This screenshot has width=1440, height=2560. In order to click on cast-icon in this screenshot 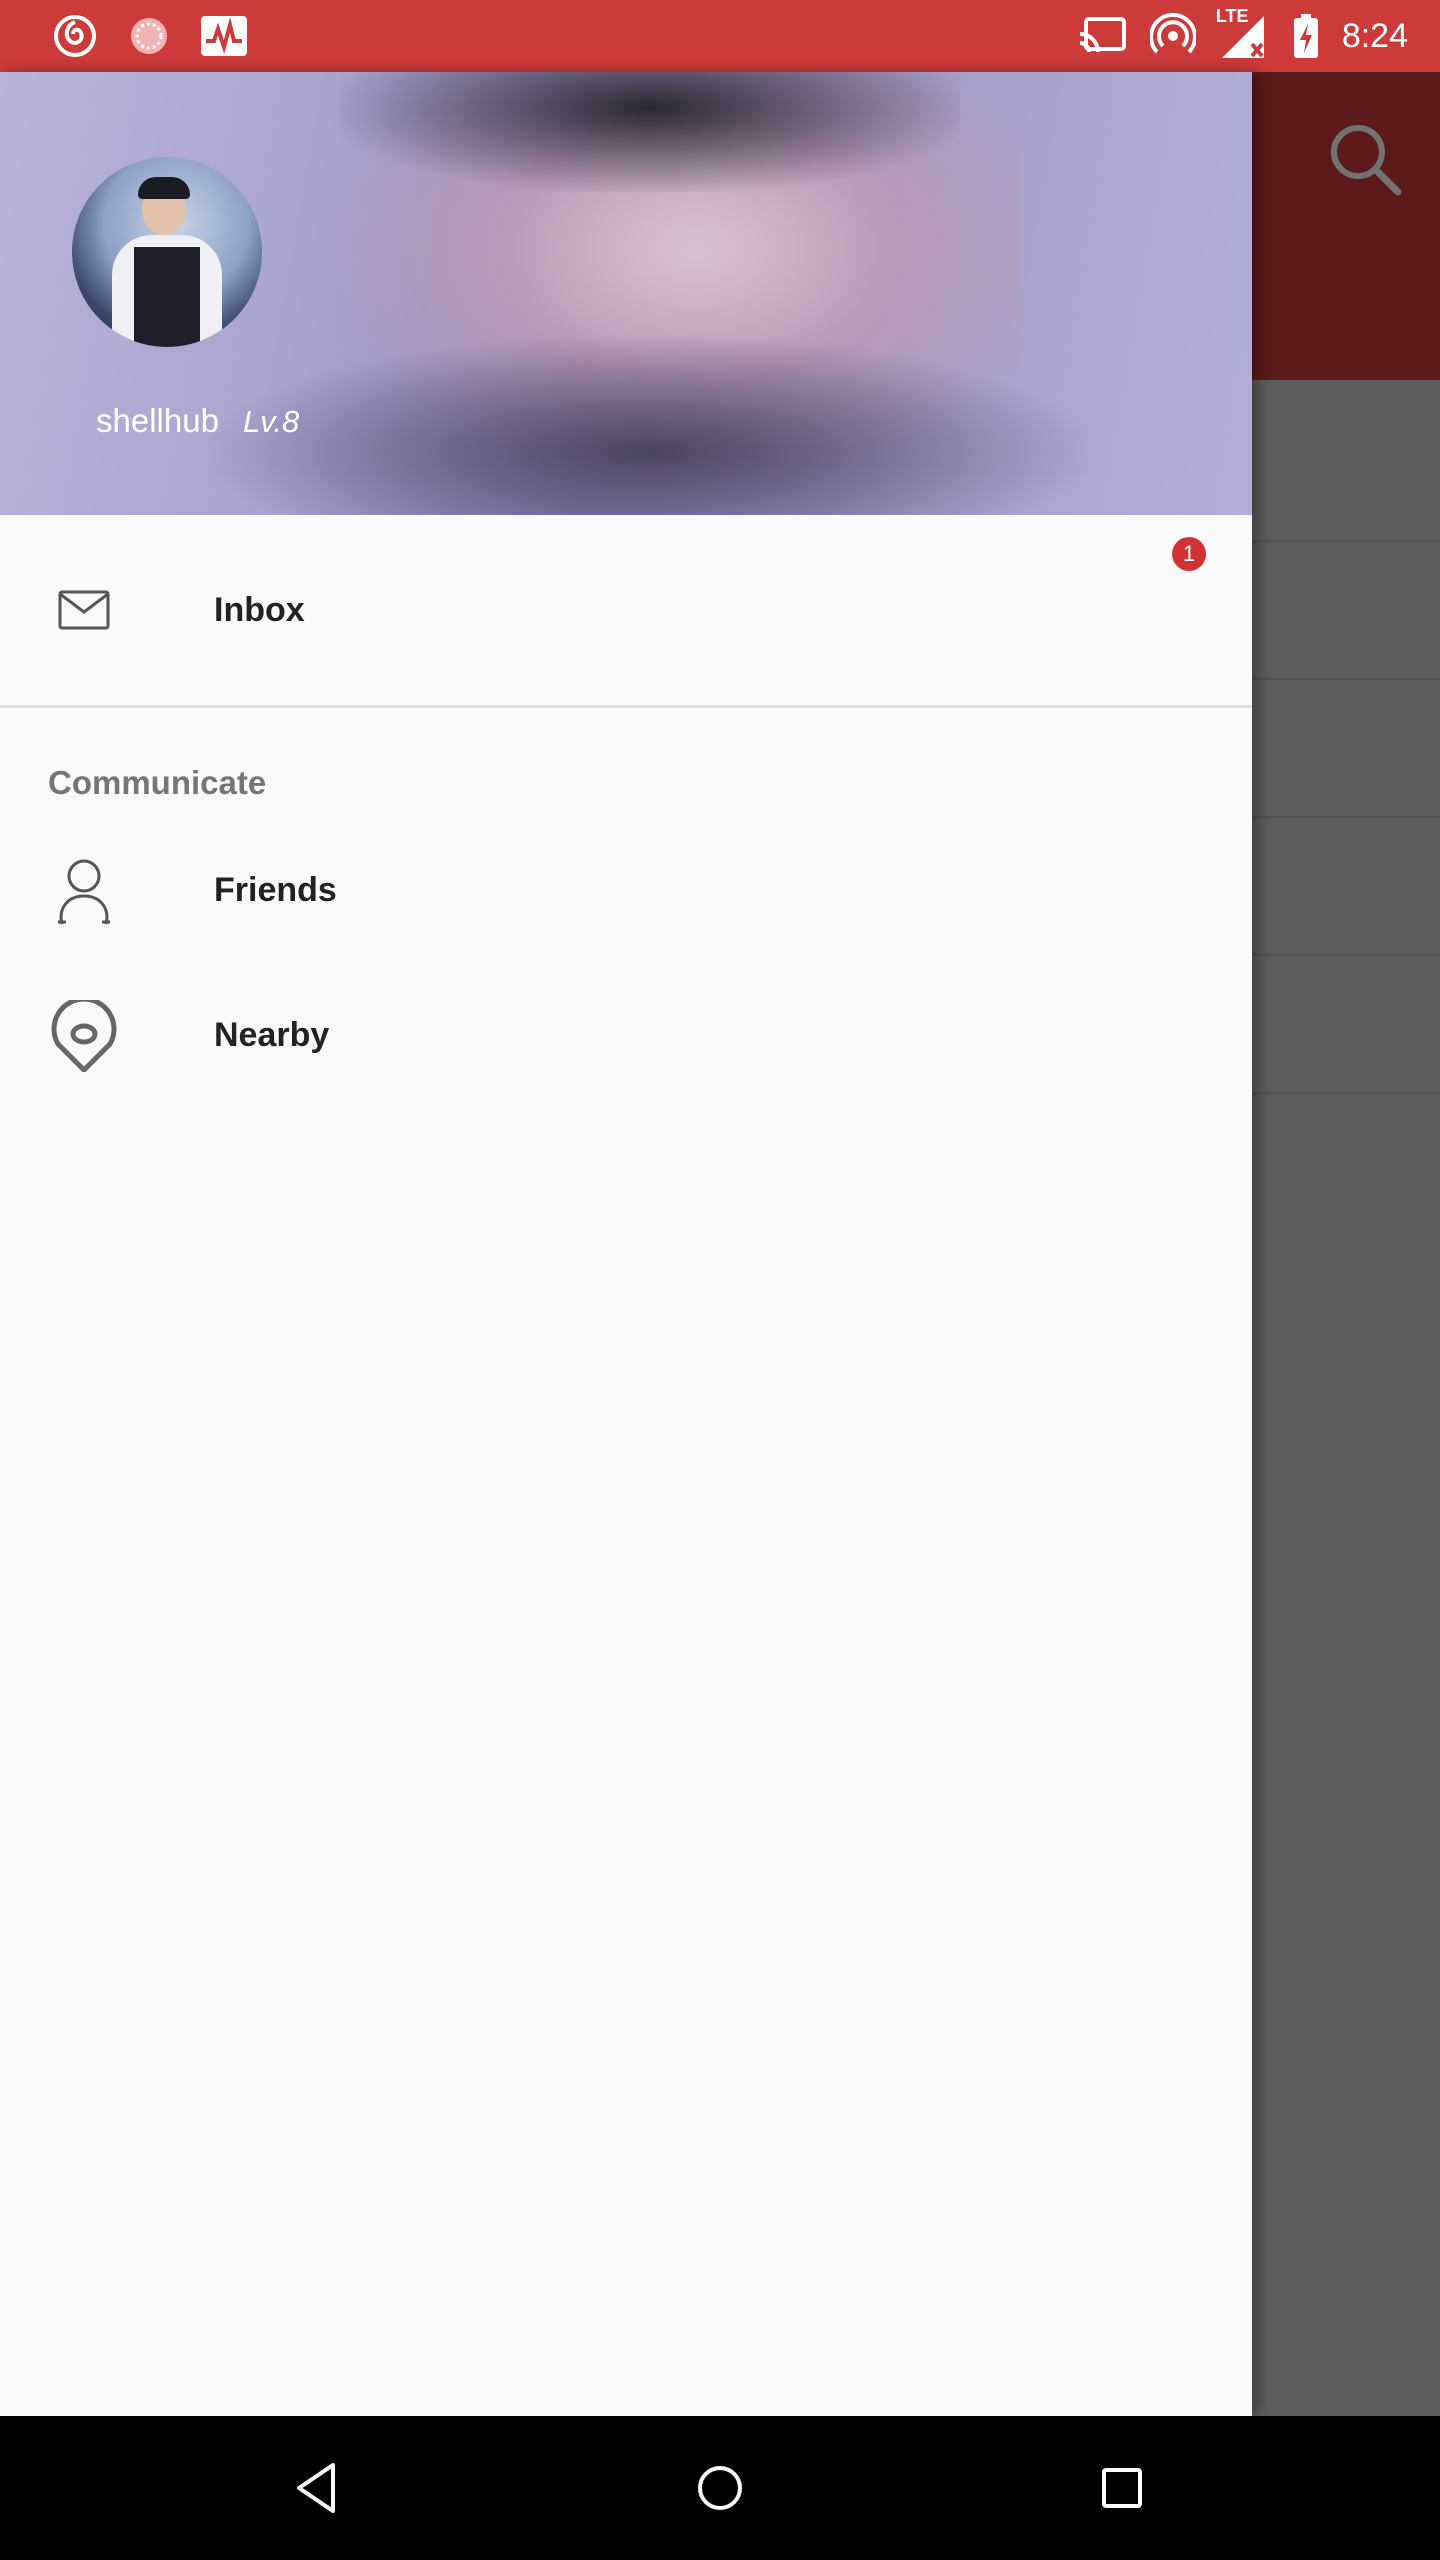, I will do `click(1103, 36)`.